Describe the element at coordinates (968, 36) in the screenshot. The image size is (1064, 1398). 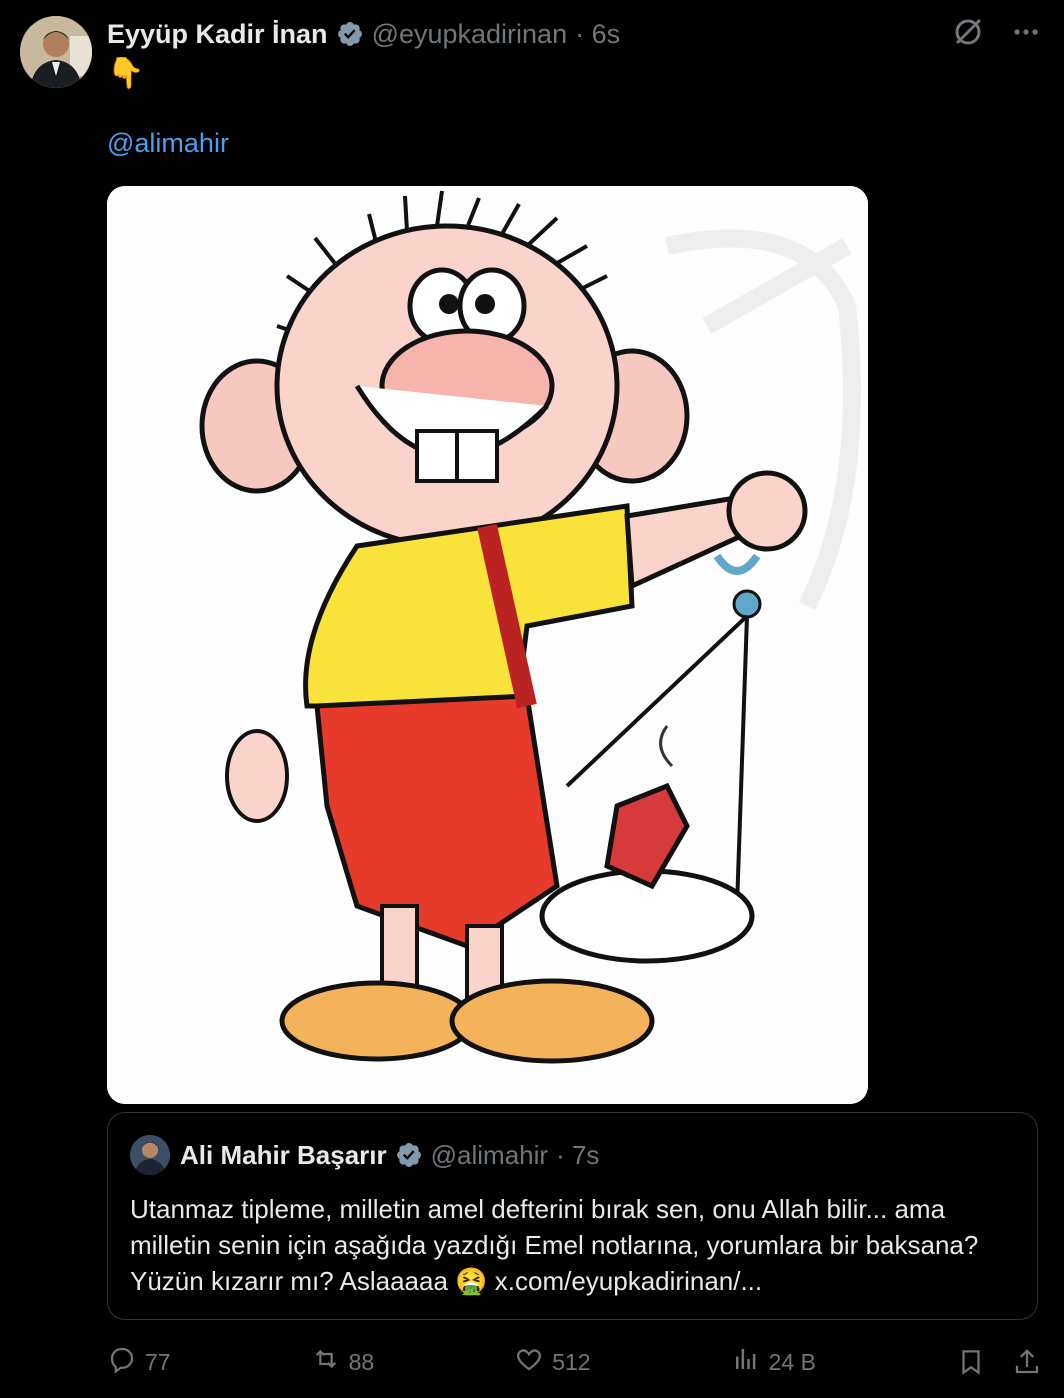
I see `grok-icon` at that location.